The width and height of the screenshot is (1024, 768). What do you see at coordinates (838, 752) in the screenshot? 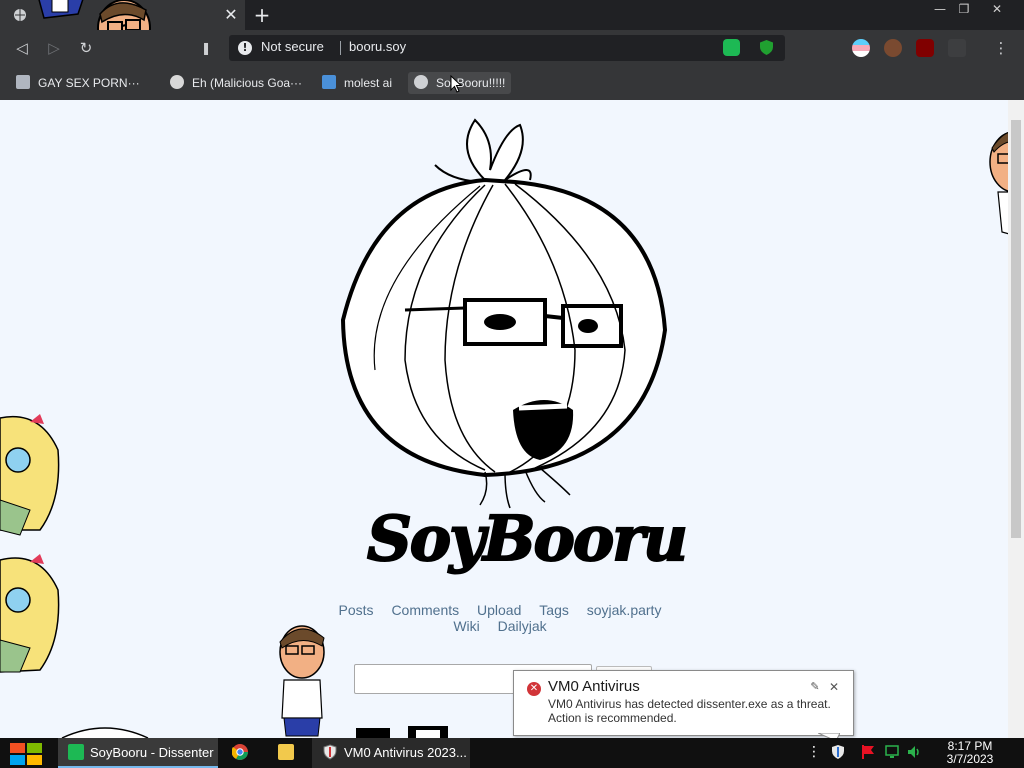
I see `tray-shield-icon` at bounding box center [838, 752].